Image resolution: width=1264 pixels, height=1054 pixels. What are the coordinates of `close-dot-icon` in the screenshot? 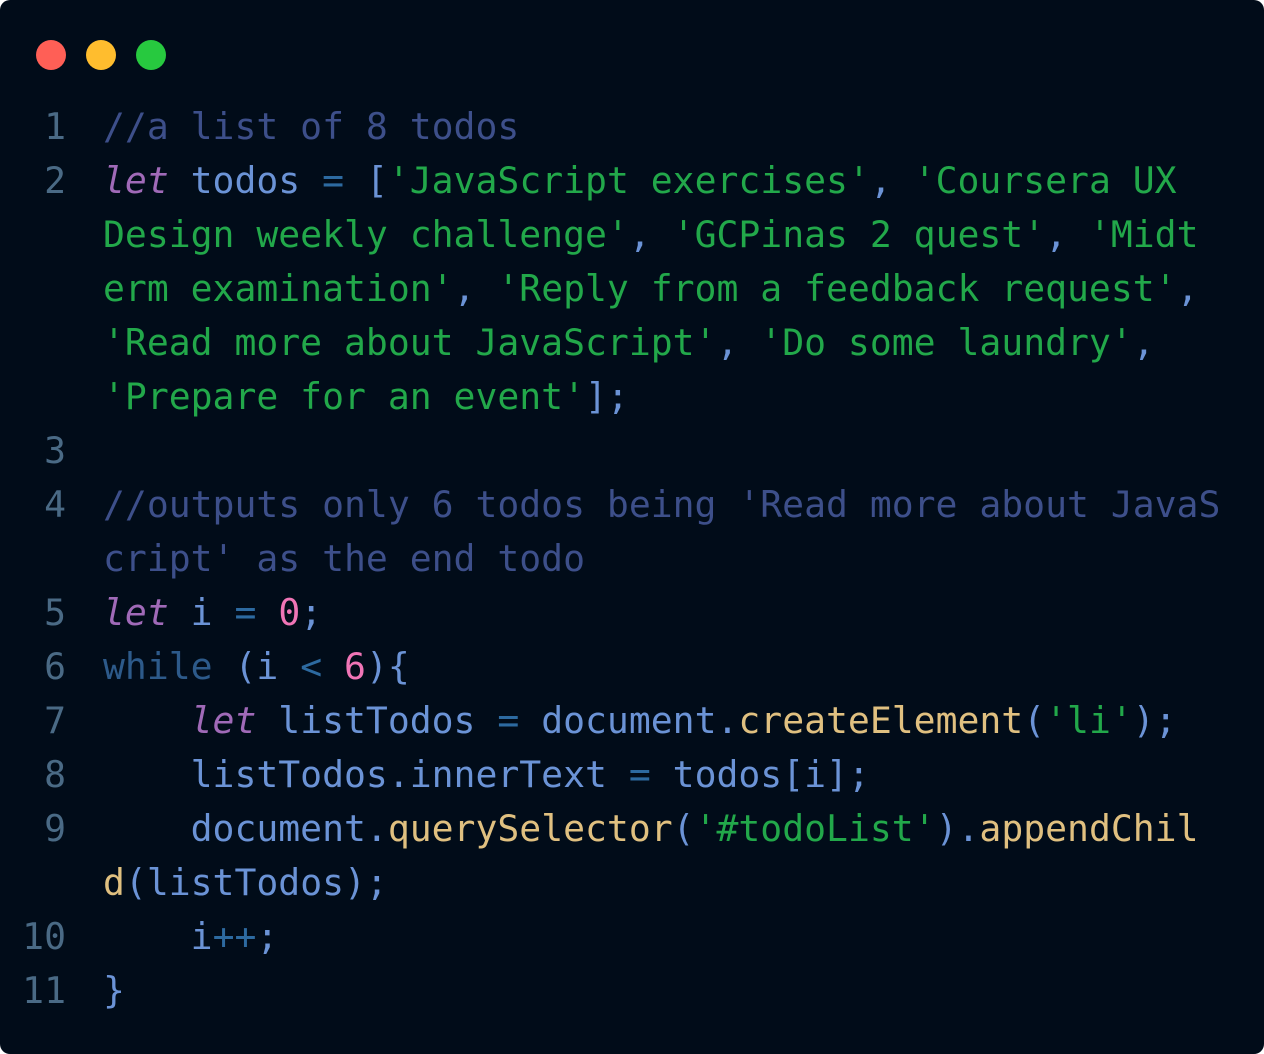 It's located at (51, 55).